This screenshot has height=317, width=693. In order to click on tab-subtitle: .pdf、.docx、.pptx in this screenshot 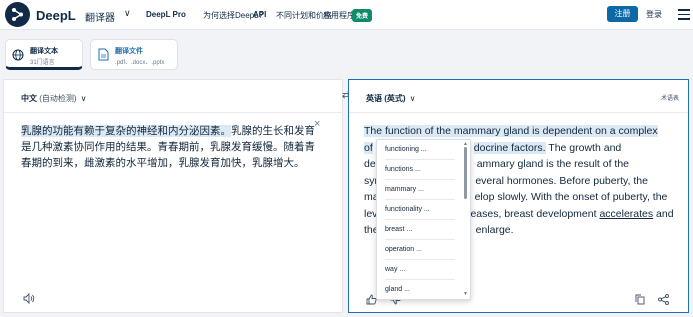, I will do `click(140, 63)`.